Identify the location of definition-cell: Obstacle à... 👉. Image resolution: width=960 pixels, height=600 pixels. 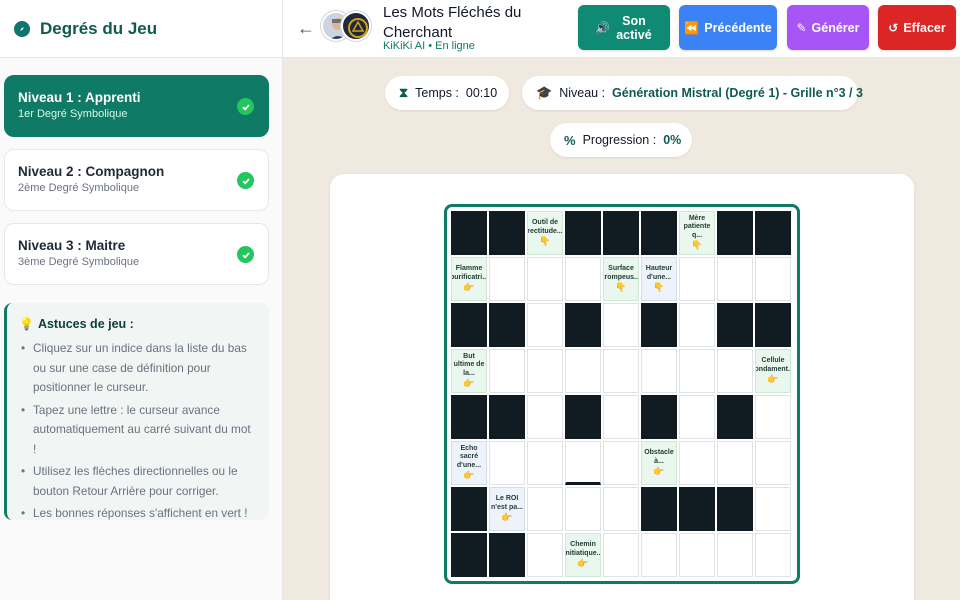
(659, 463).